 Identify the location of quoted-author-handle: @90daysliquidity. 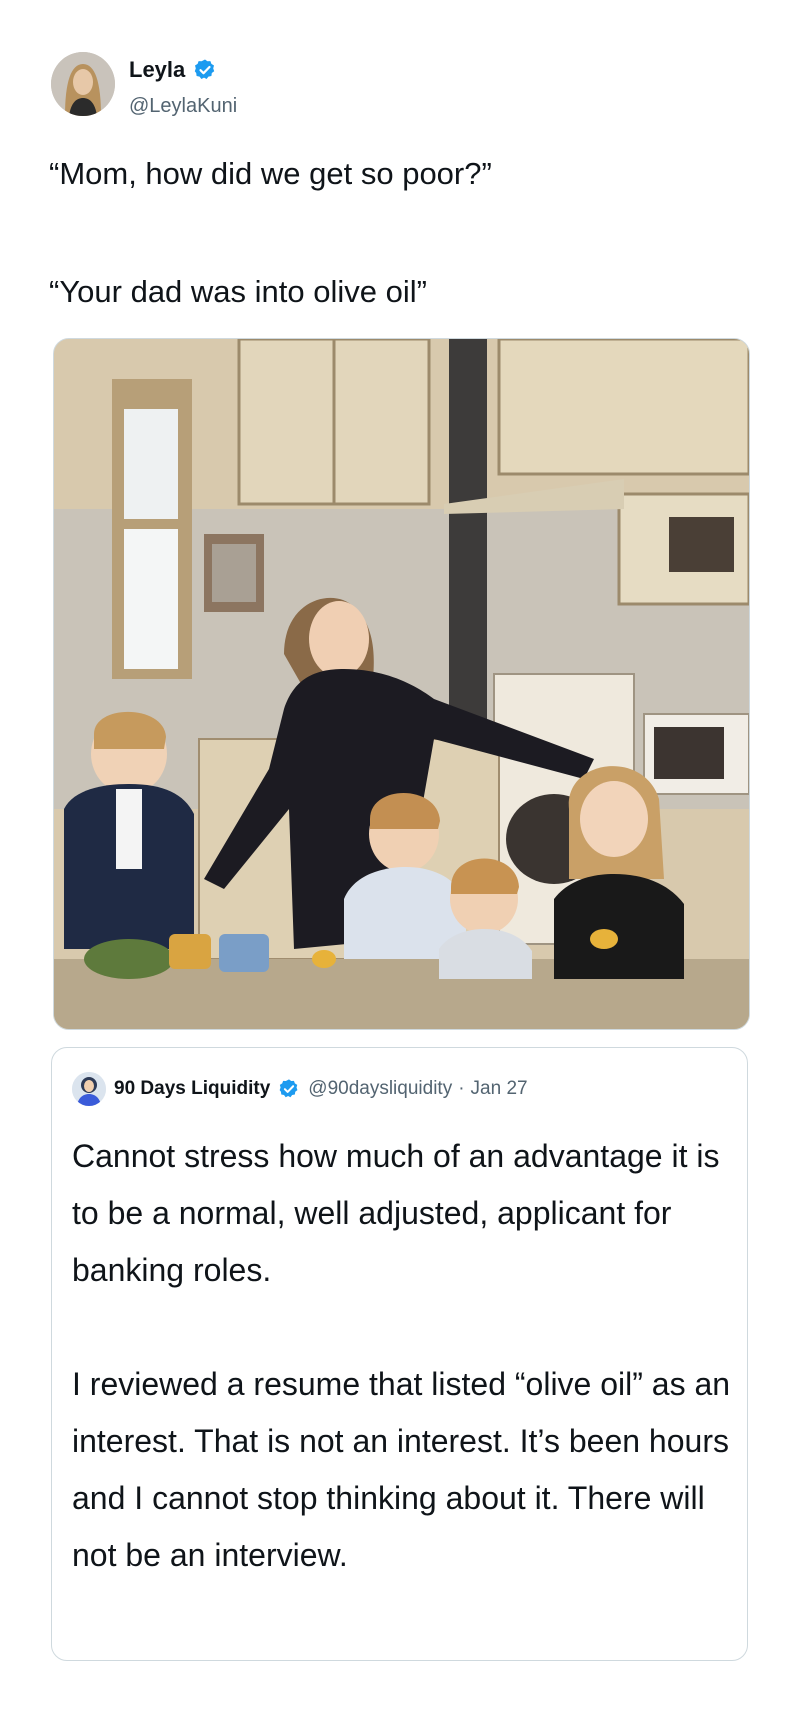
(380, 1089).